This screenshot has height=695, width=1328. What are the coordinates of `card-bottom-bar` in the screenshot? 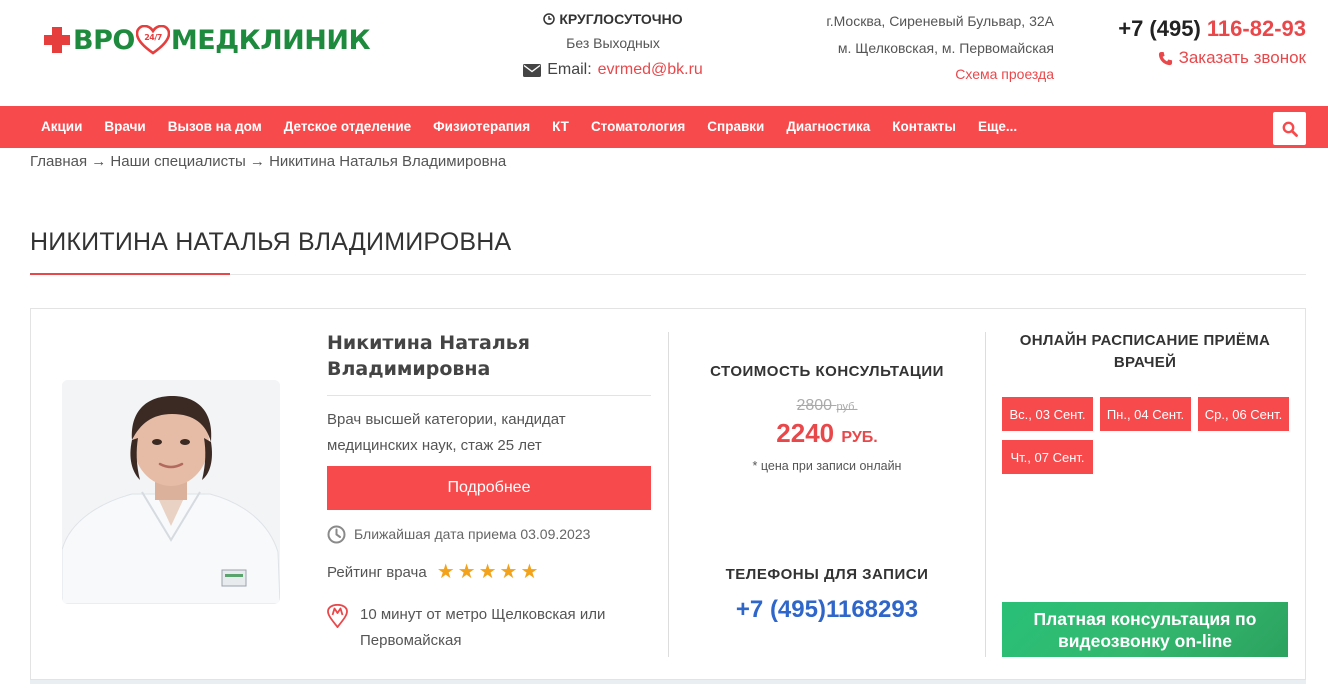 It's located at (668, 682).